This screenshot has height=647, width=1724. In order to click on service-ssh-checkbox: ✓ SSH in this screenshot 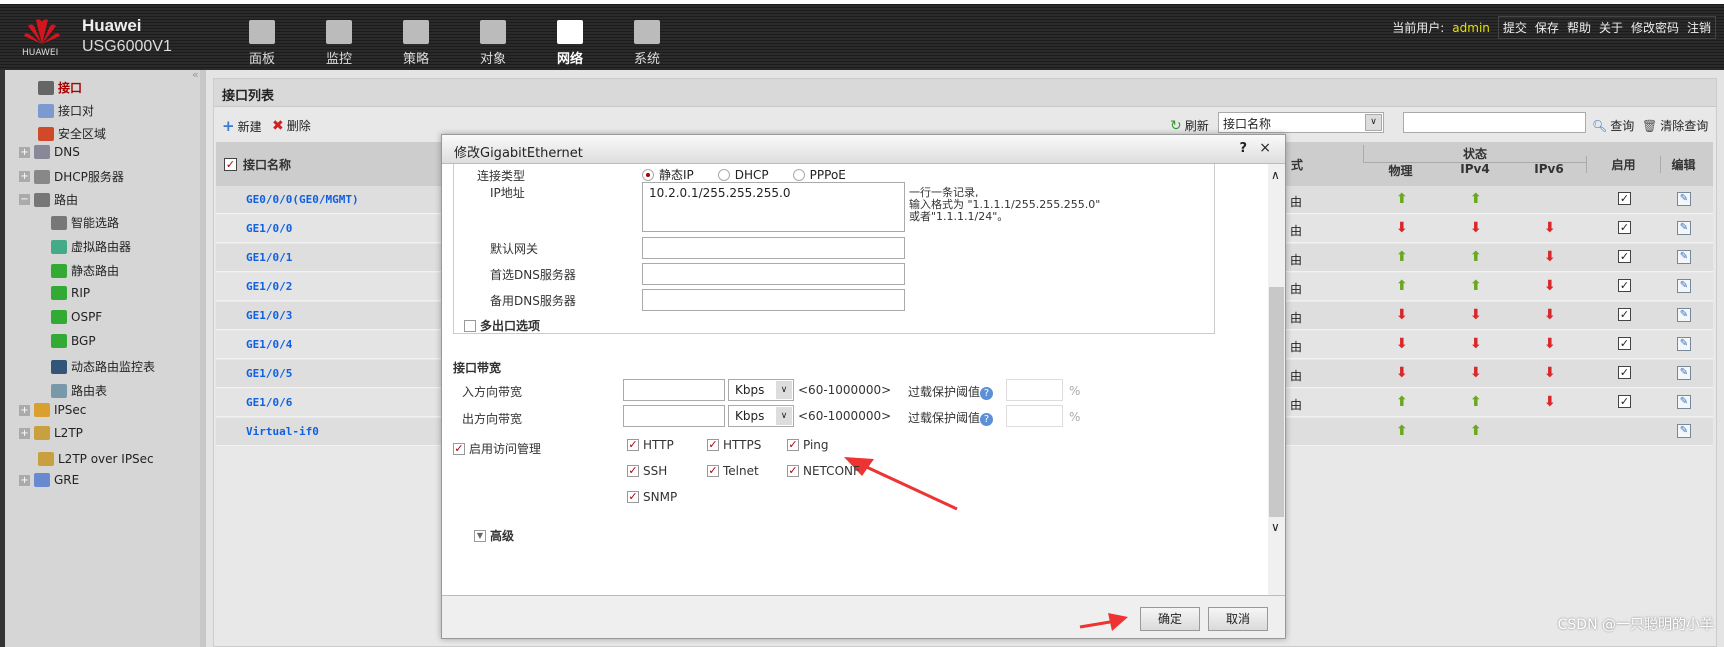, I will do `click(647, 471)`.